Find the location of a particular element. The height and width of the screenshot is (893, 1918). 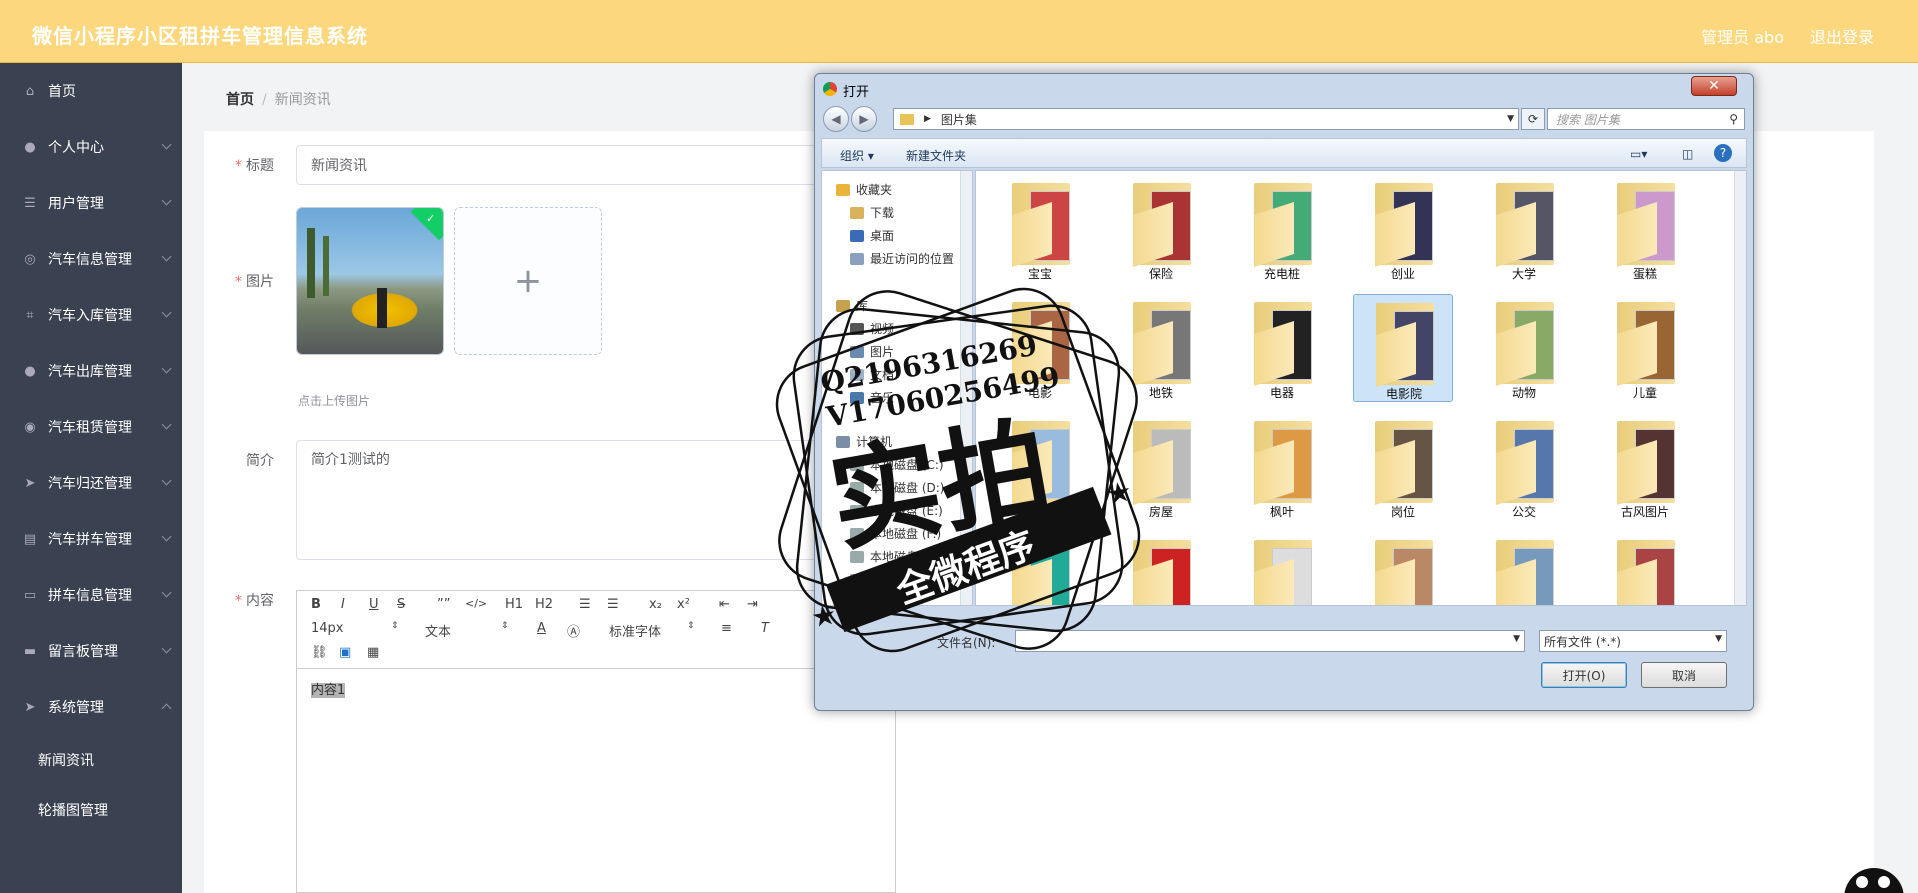

sidebar-item-personal: ● 个人中心 is located at coordinates (91, 147).